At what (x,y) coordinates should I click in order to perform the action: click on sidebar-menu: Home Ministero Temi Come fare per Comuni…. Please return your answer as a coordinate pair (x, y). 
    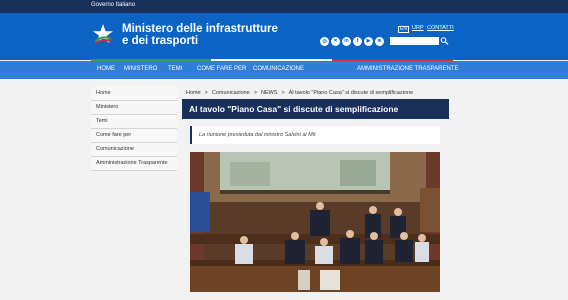
    Looking at the image, I should click on (134, 129).